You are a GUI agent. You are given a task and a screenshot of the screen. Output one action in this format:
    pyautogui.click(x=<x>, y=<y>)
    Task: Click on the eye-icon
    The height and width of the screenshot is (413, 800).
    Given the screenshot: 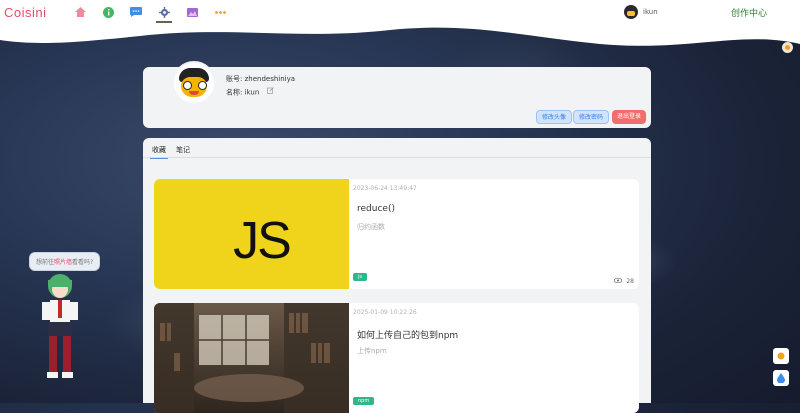 What is the action you would take?
    pyautogui.click(x=618, y=281)
    